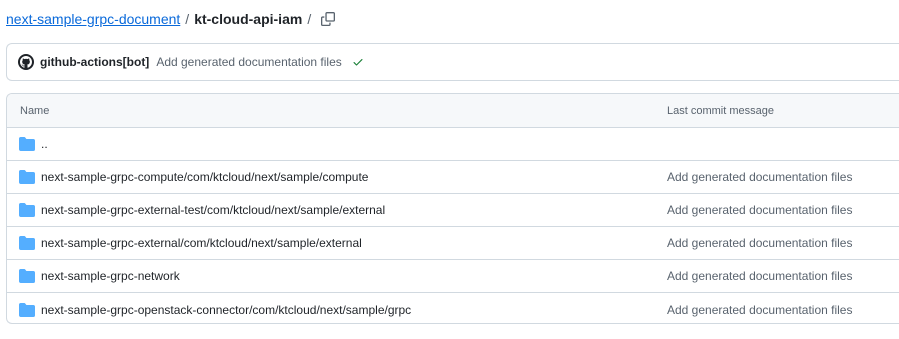  I want to click on breadcrumb-current: kt-cloud-api-iam, so click(248, 19).